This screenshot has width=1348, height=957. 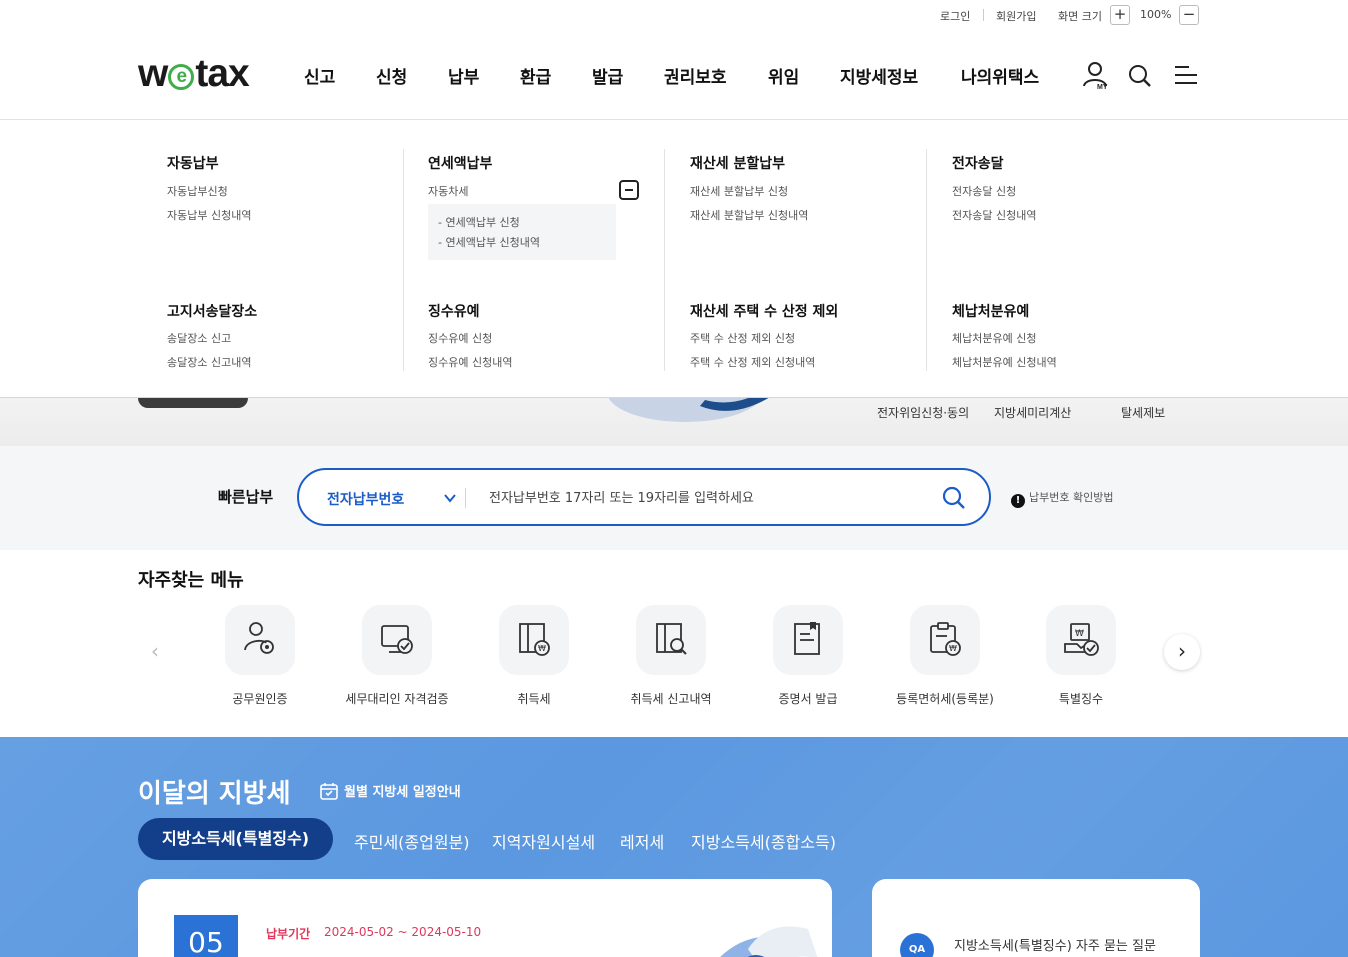 What do you see at coordinates (945, 640) in the screenshot?
I see `registration-tax-icon: ₩` at bounding box center [945, 640].